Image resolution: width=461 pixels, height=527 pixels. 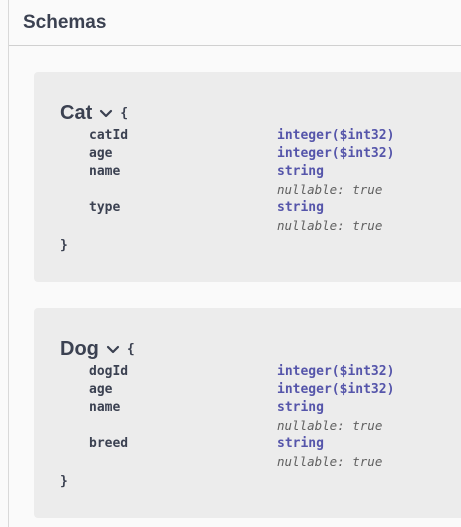 I want to click on model-header: Cat {, so click(x=94, y=113).